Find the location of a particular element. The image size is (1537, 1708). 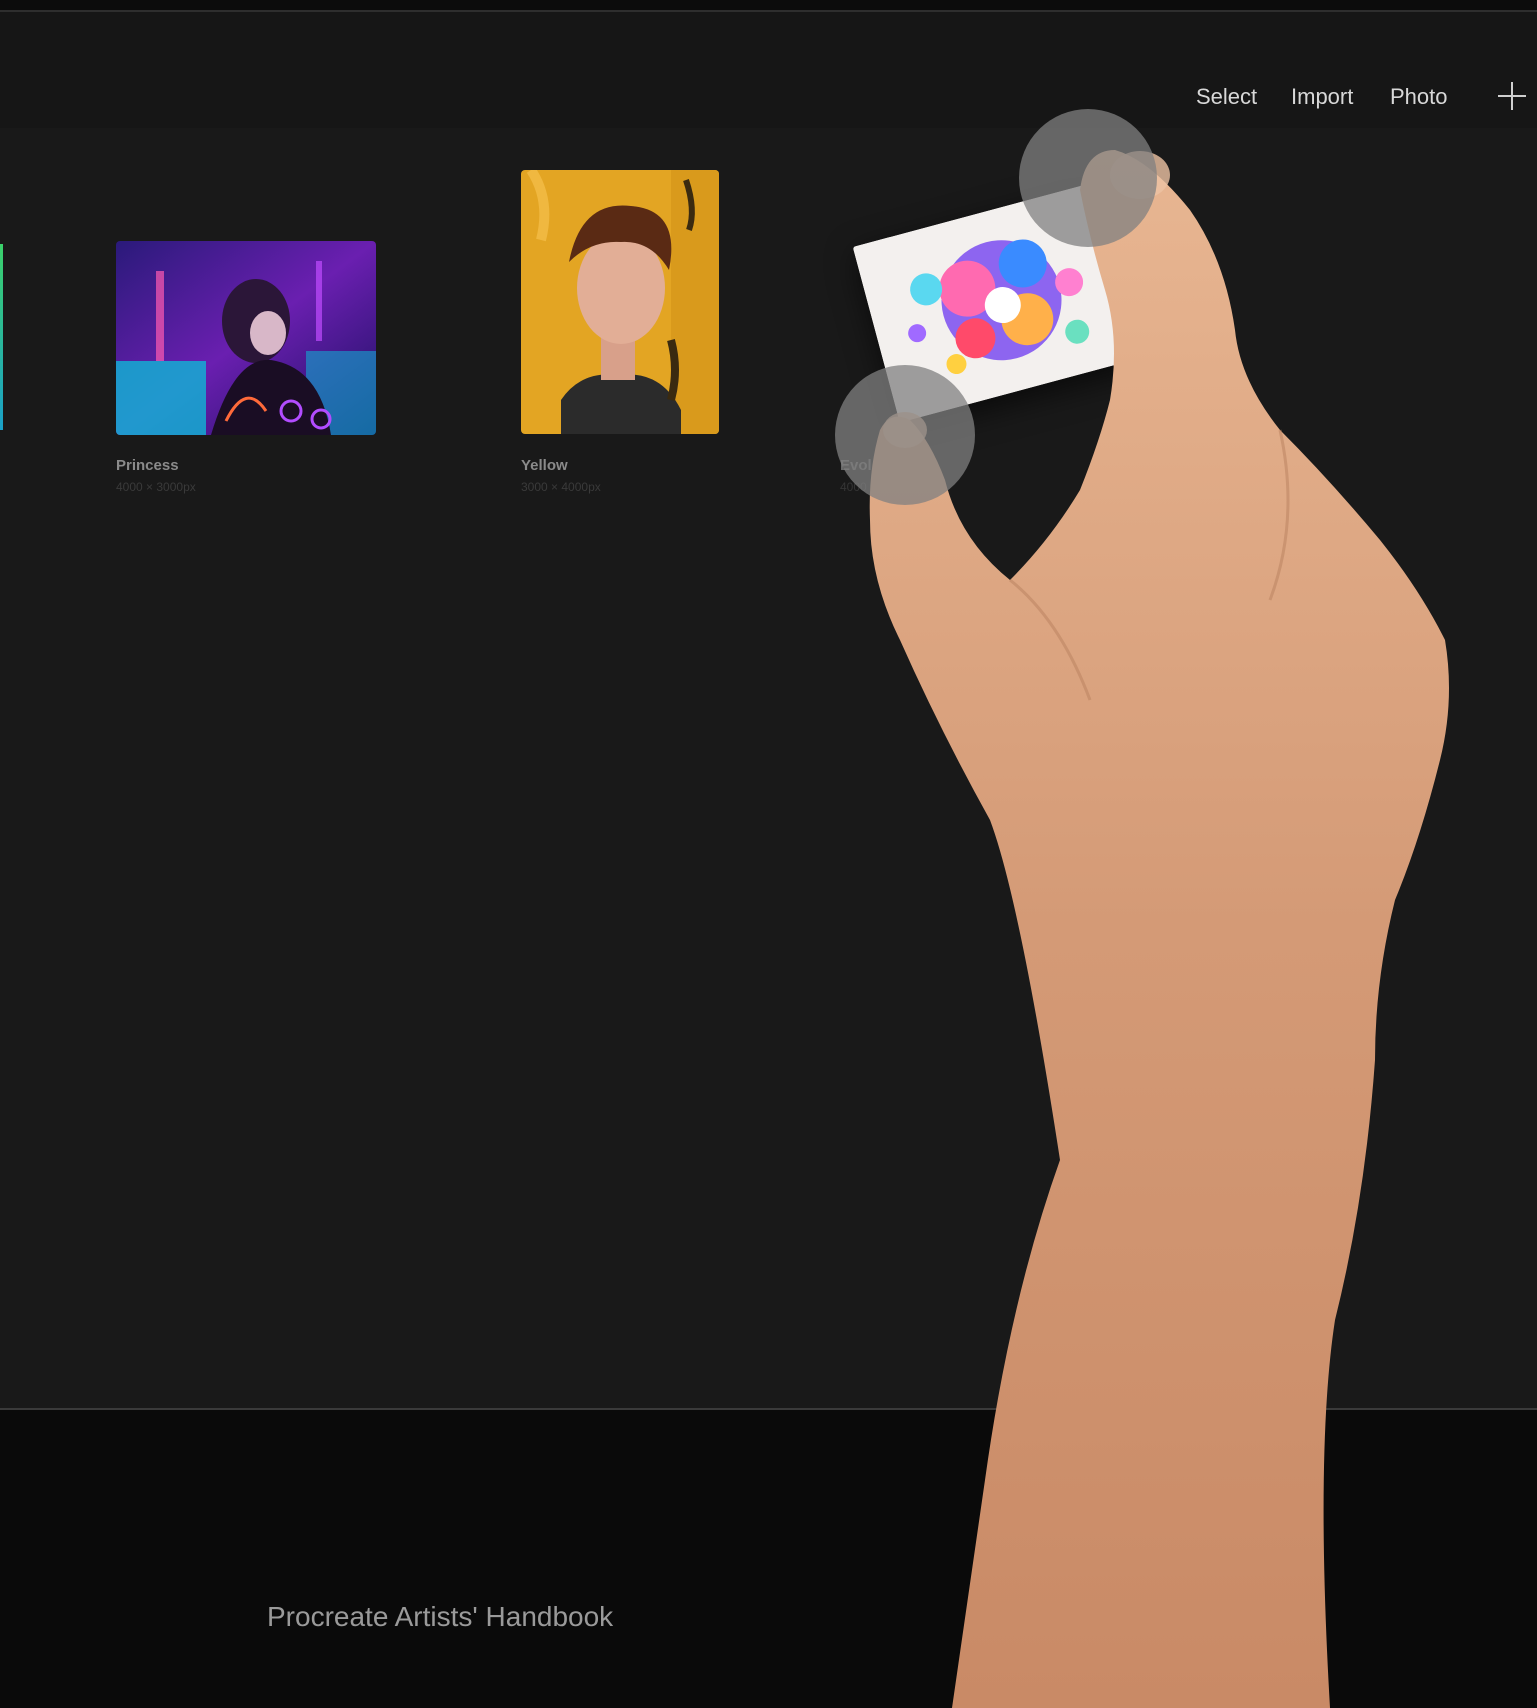

artwork-title: Princess is located at coordinates (147, 465).